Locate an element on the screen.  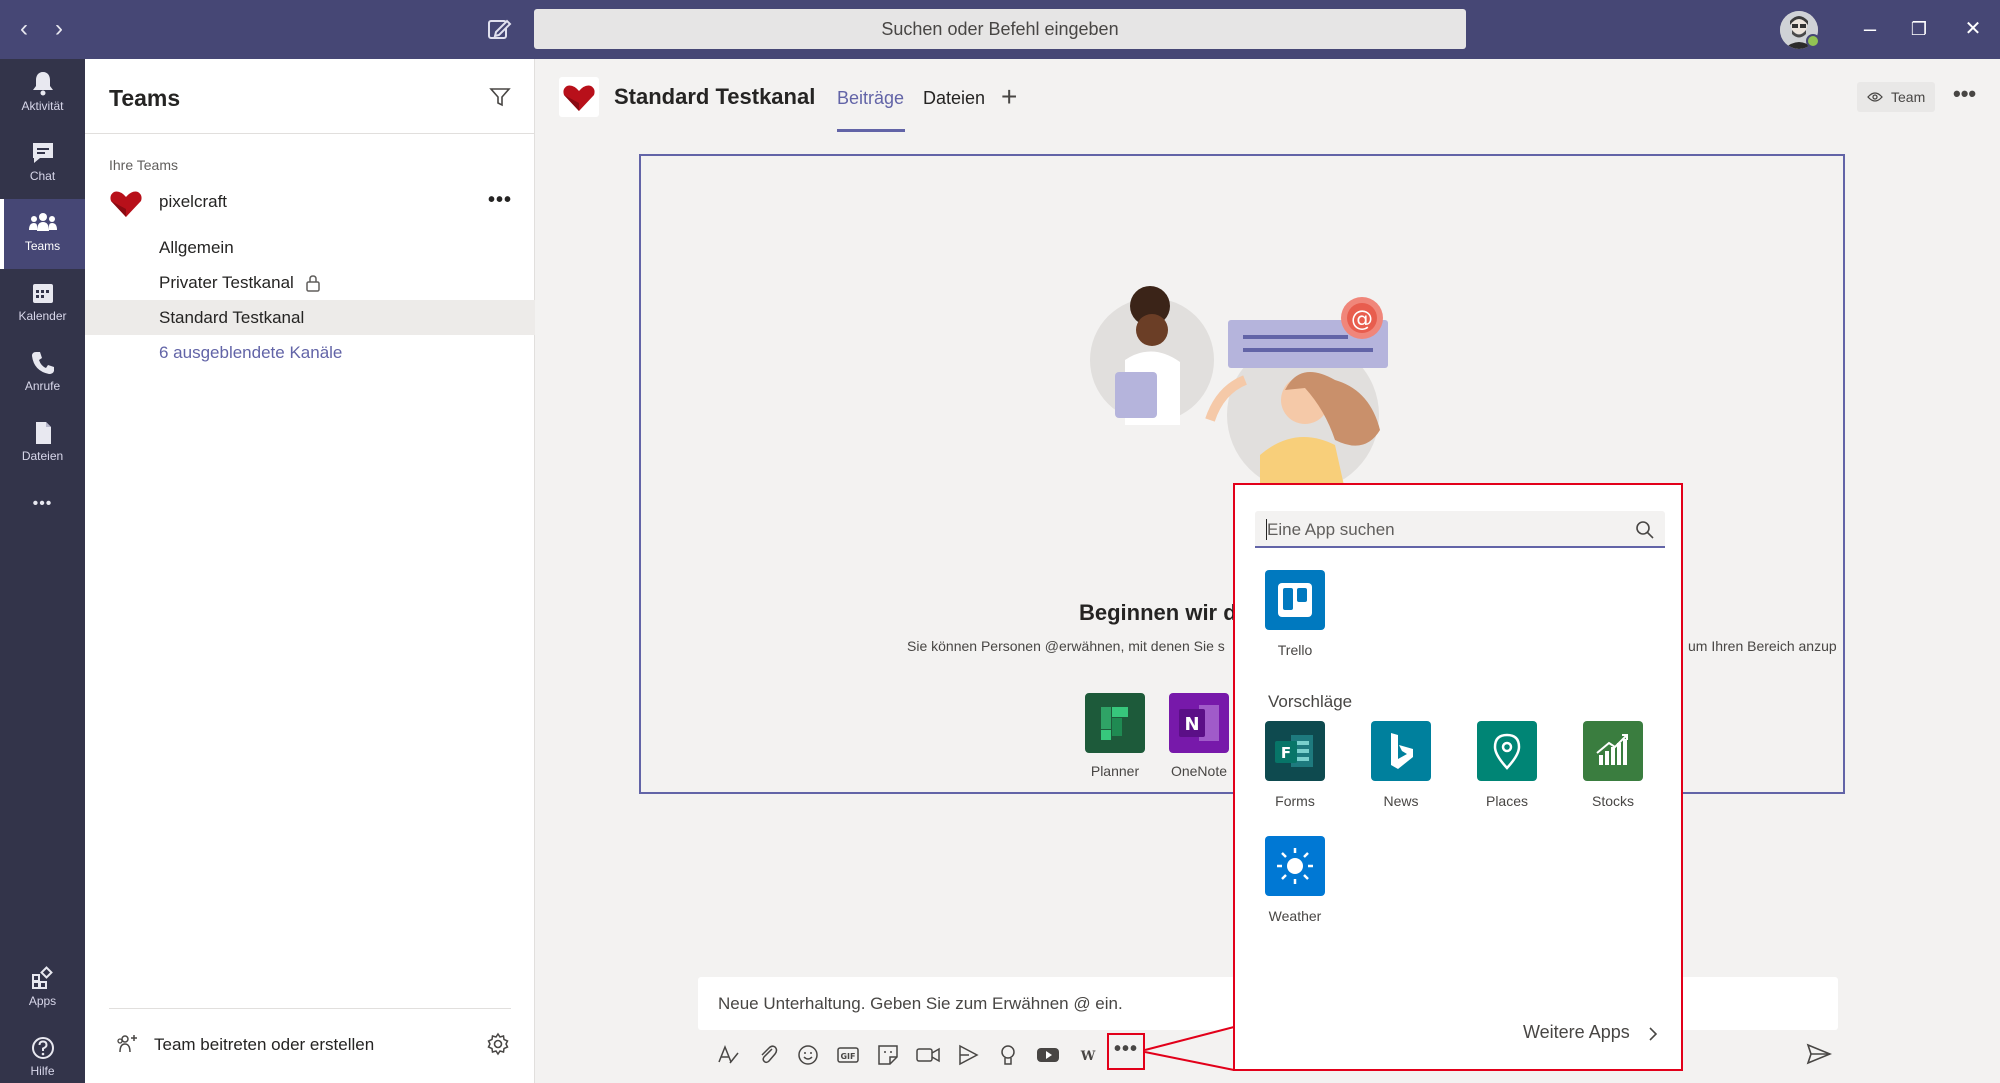
teams-icon is located at coordinates (42, 222).